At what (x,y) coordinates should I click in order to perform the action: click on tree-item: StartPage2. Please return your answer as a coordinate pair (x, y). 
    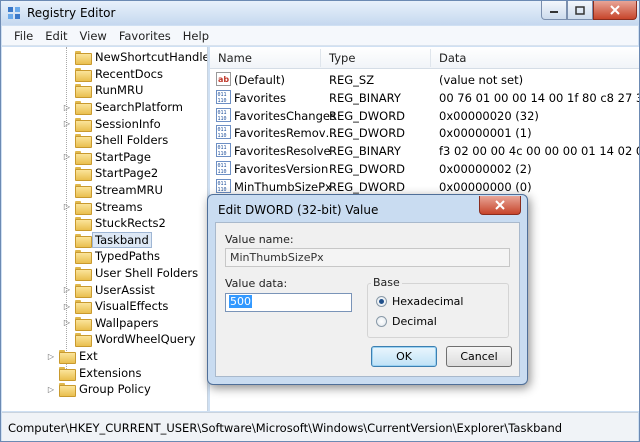
    Looking at the image, I should click on (110, 173).